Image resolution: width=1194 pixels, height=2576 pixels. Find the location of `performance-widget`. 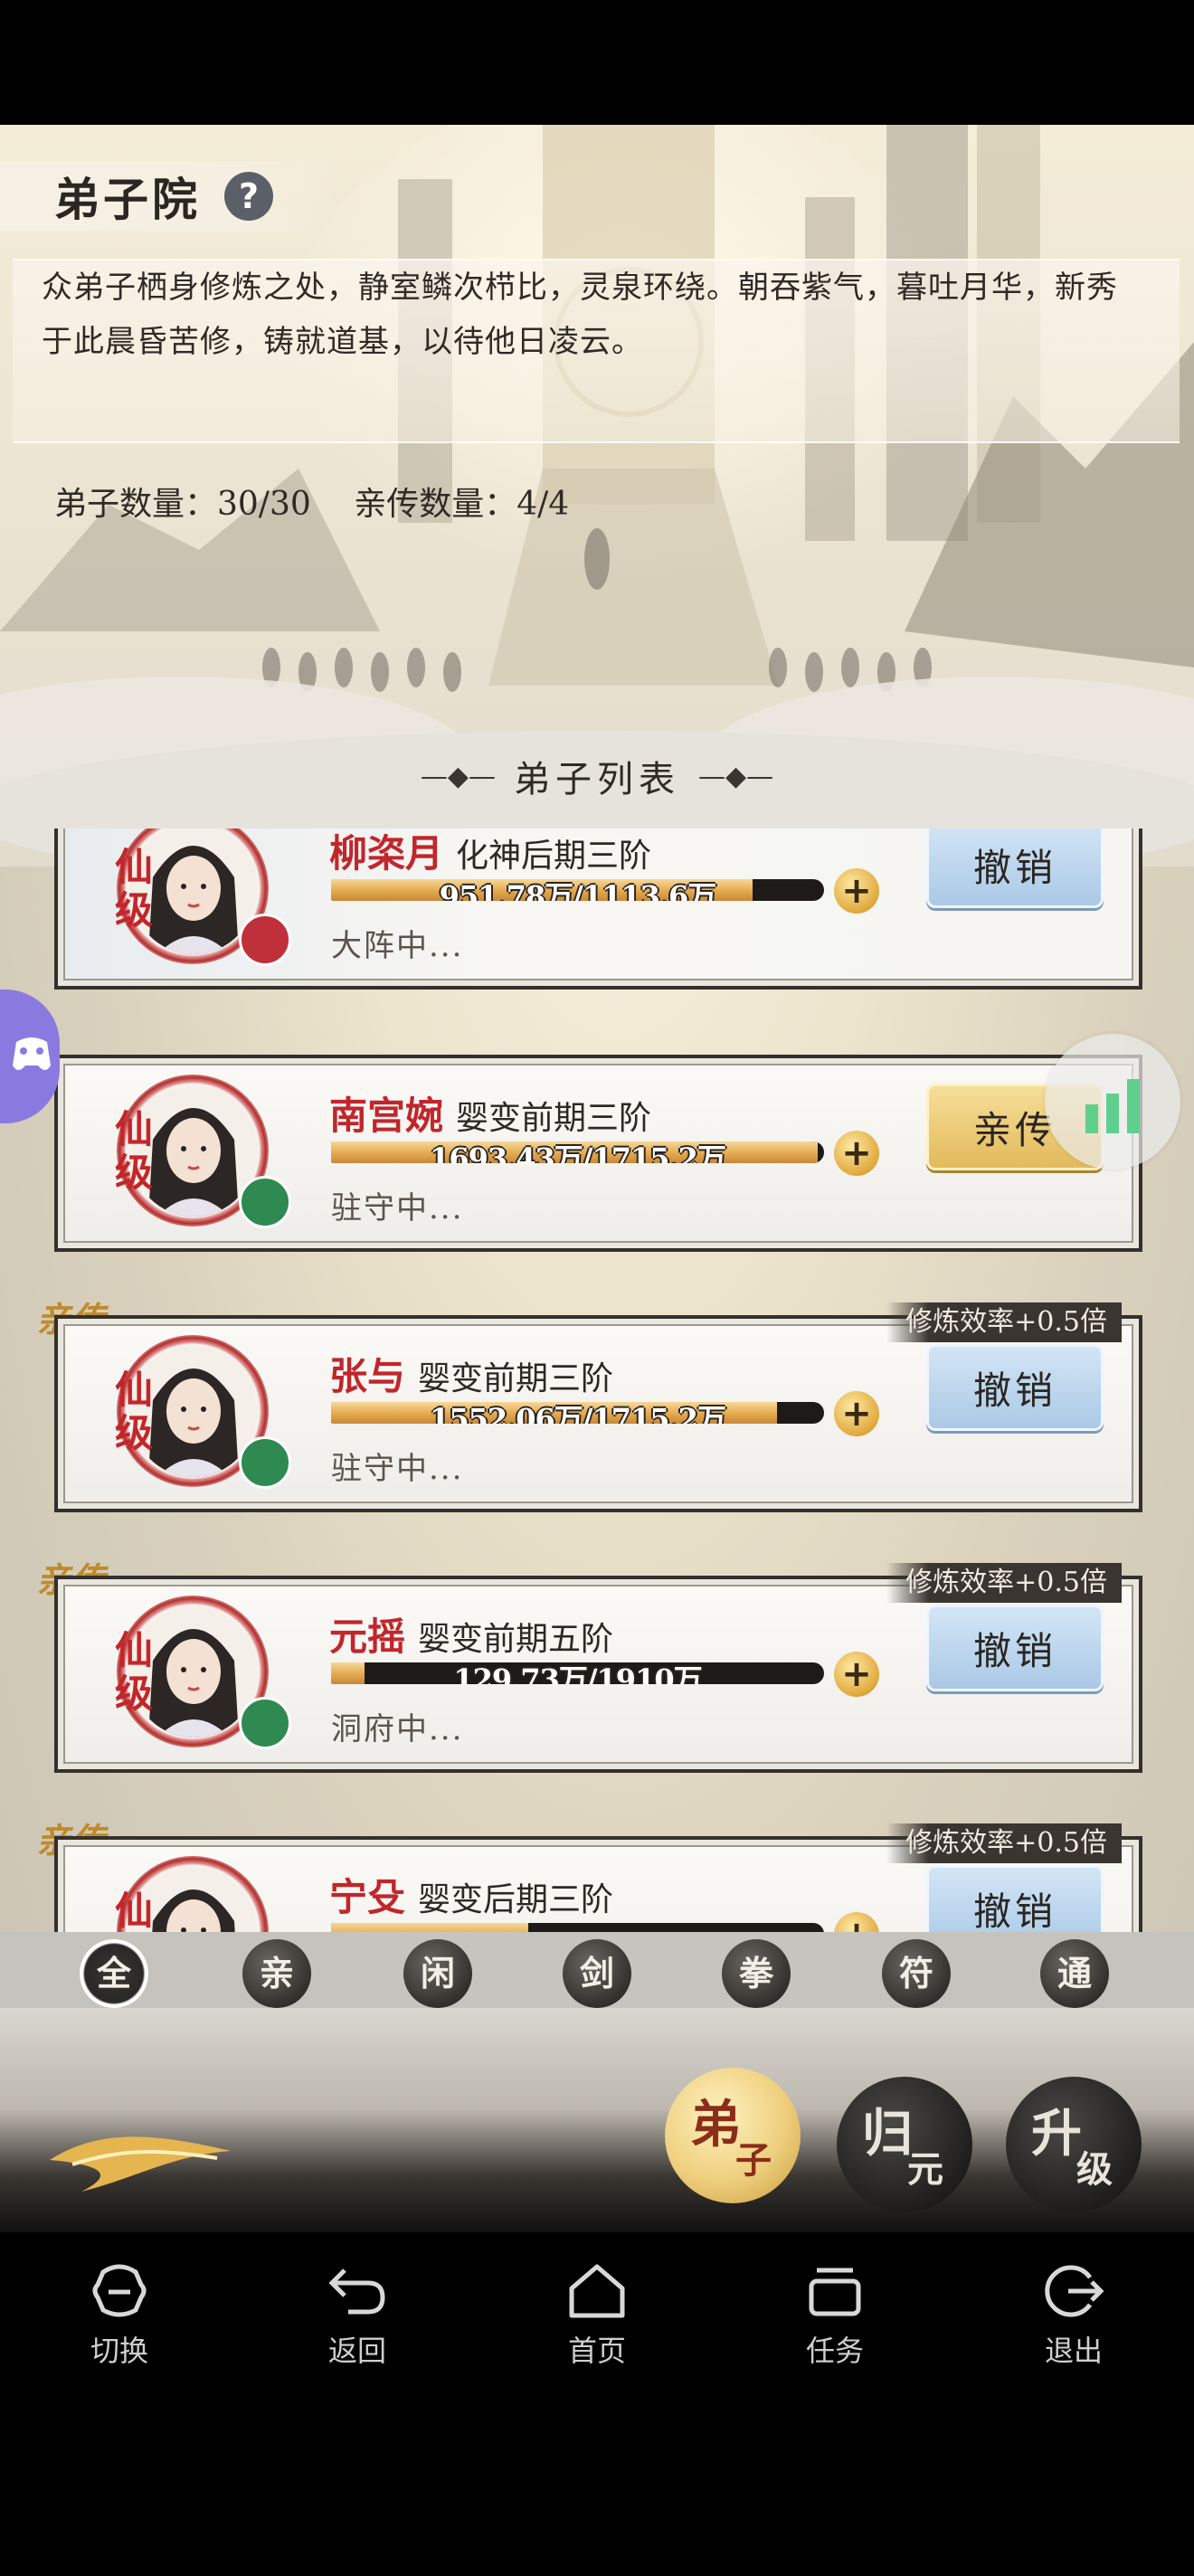

performance-widget is located at coordinates (1112, 1102).